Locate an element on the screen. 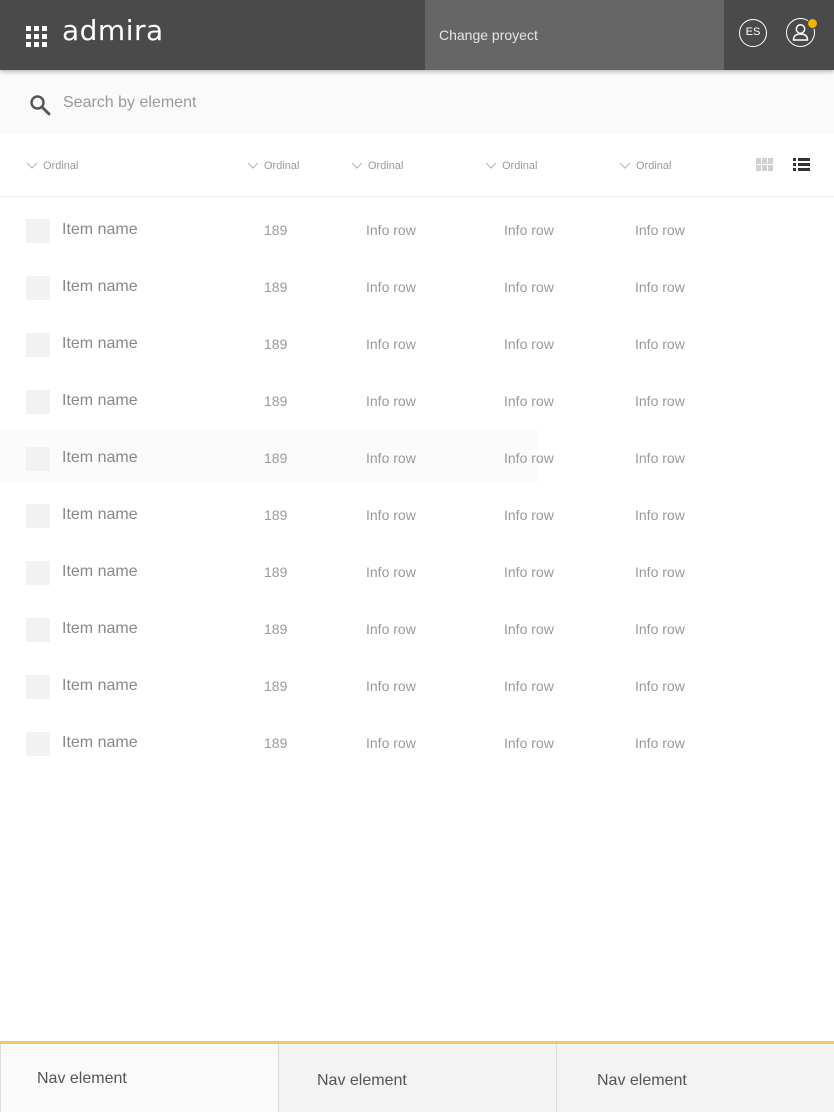 The image size is (834, 1112). search-icon is located at coordinates (40, 105).